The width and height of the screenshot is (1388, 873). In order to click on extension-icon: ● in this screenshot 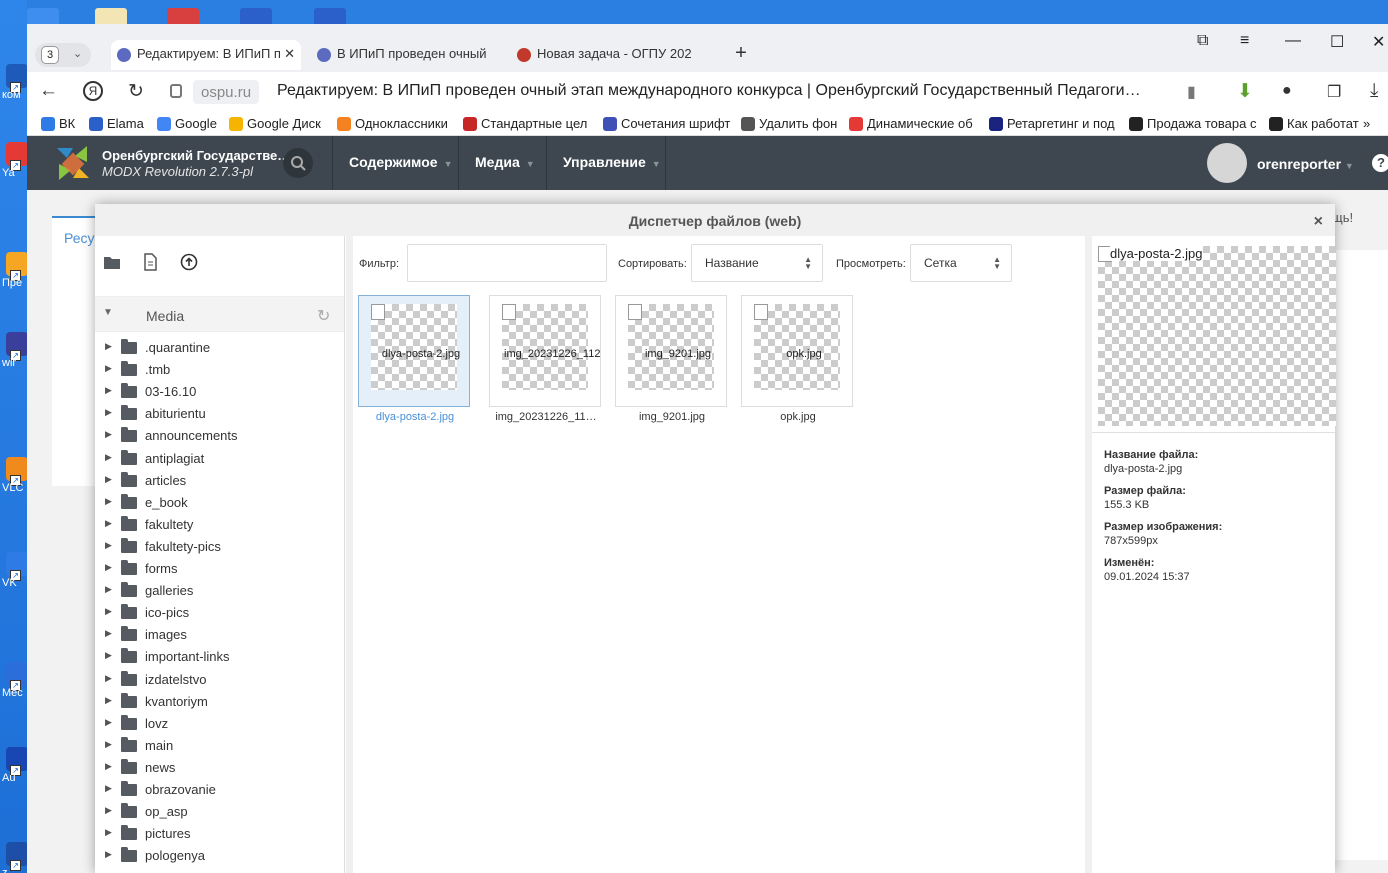, I will do `click(1287, 91)`.